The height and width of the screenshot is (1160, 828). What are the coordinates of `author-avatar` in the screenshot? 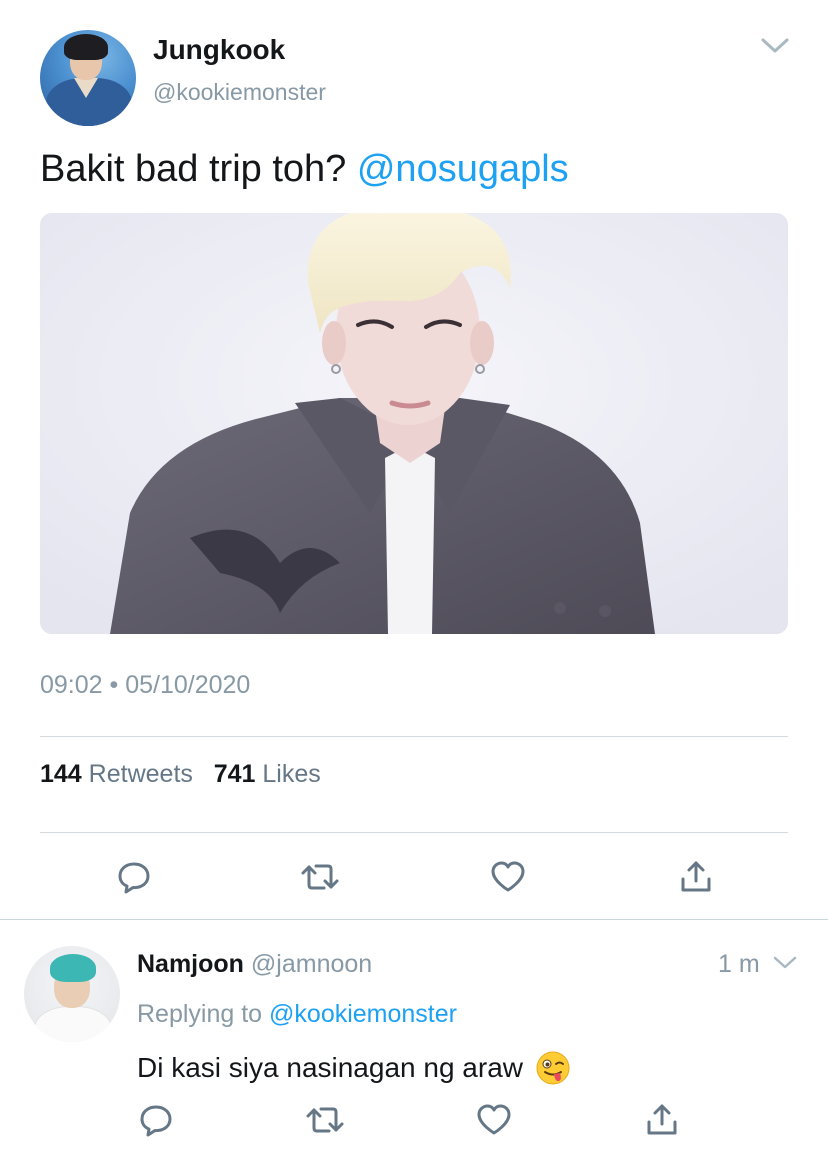 It's located at (88, 78).